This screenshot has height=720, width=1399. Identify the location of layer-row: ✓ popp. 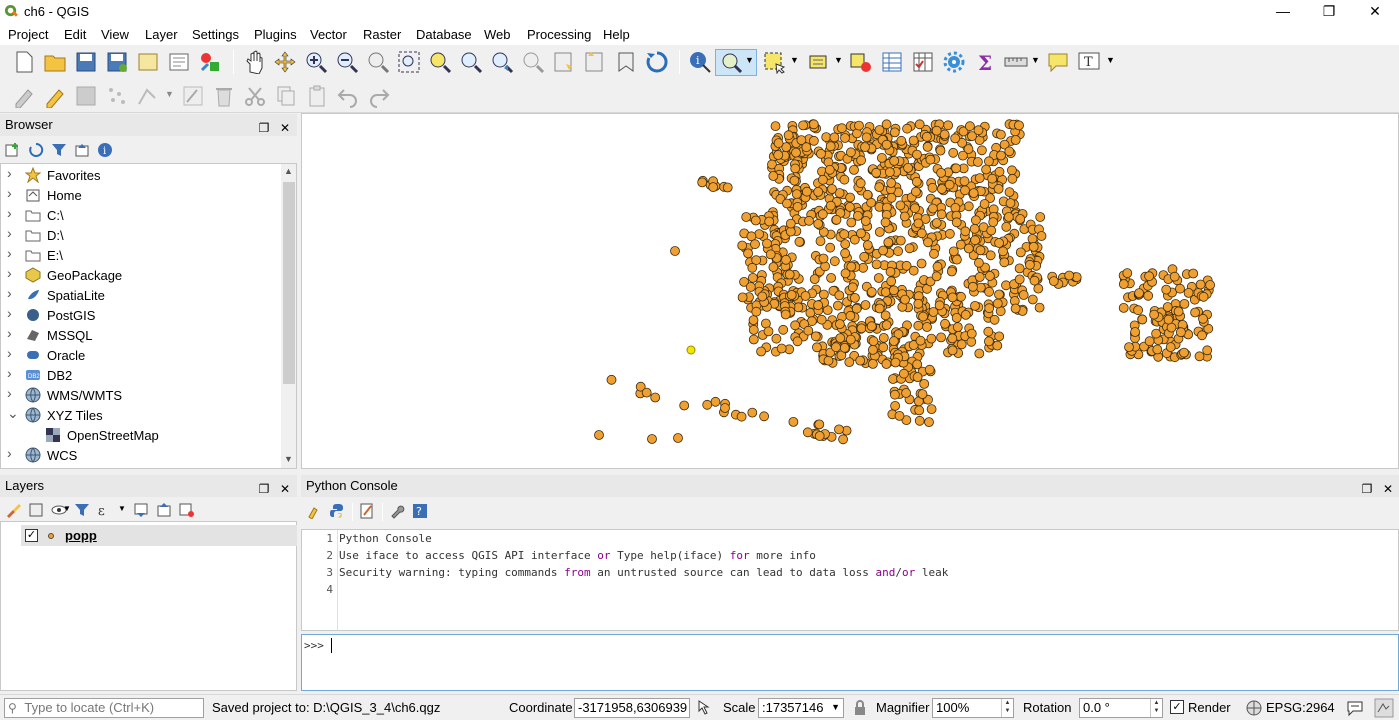
(159, 535).